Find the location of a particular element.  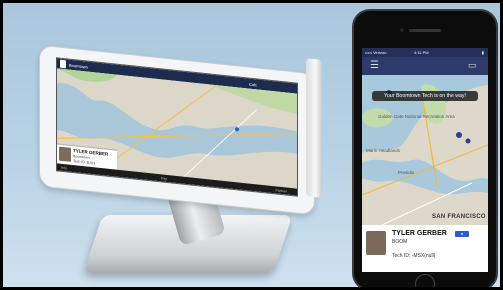

map-label-ggnra: Golden Gate National Recreation Area is located at coordinates (416, 116).